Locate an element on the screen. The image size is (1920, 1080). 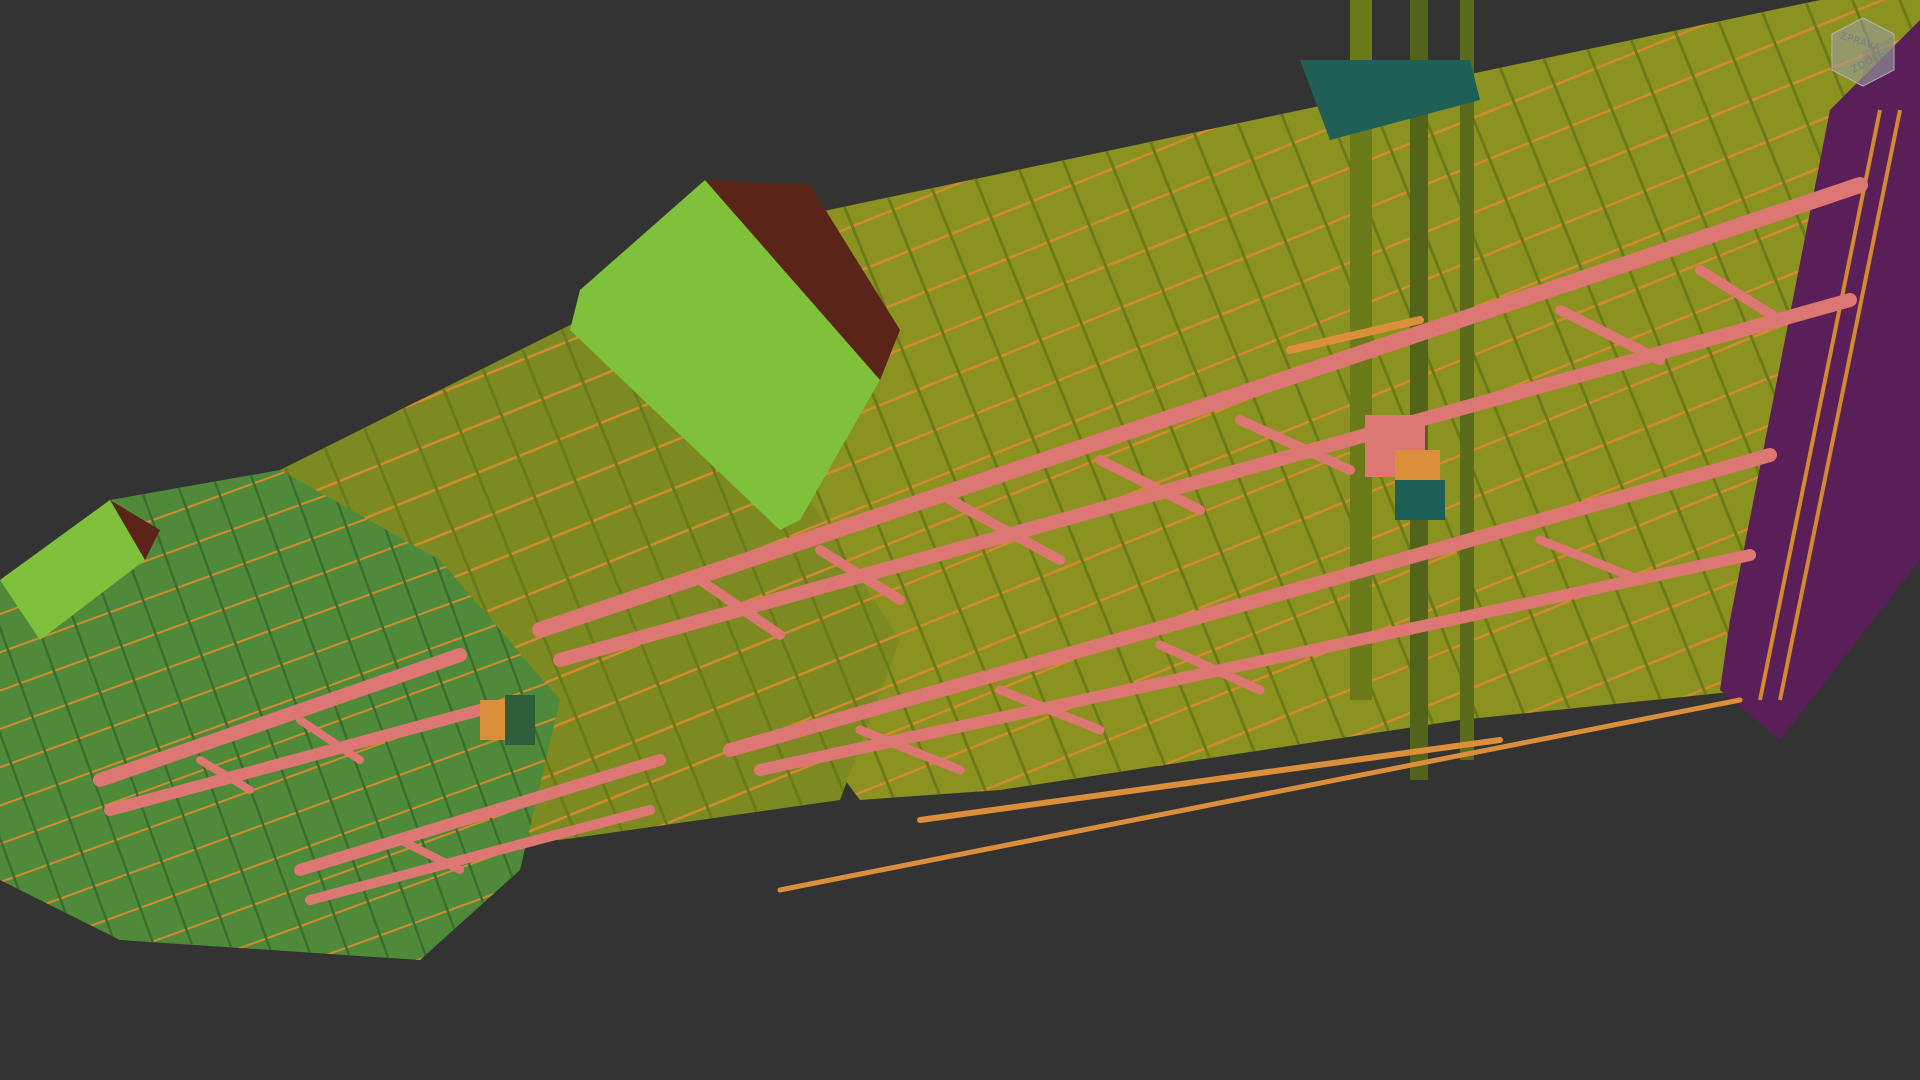
junction-box-dark is located at coordinates (520, 720).